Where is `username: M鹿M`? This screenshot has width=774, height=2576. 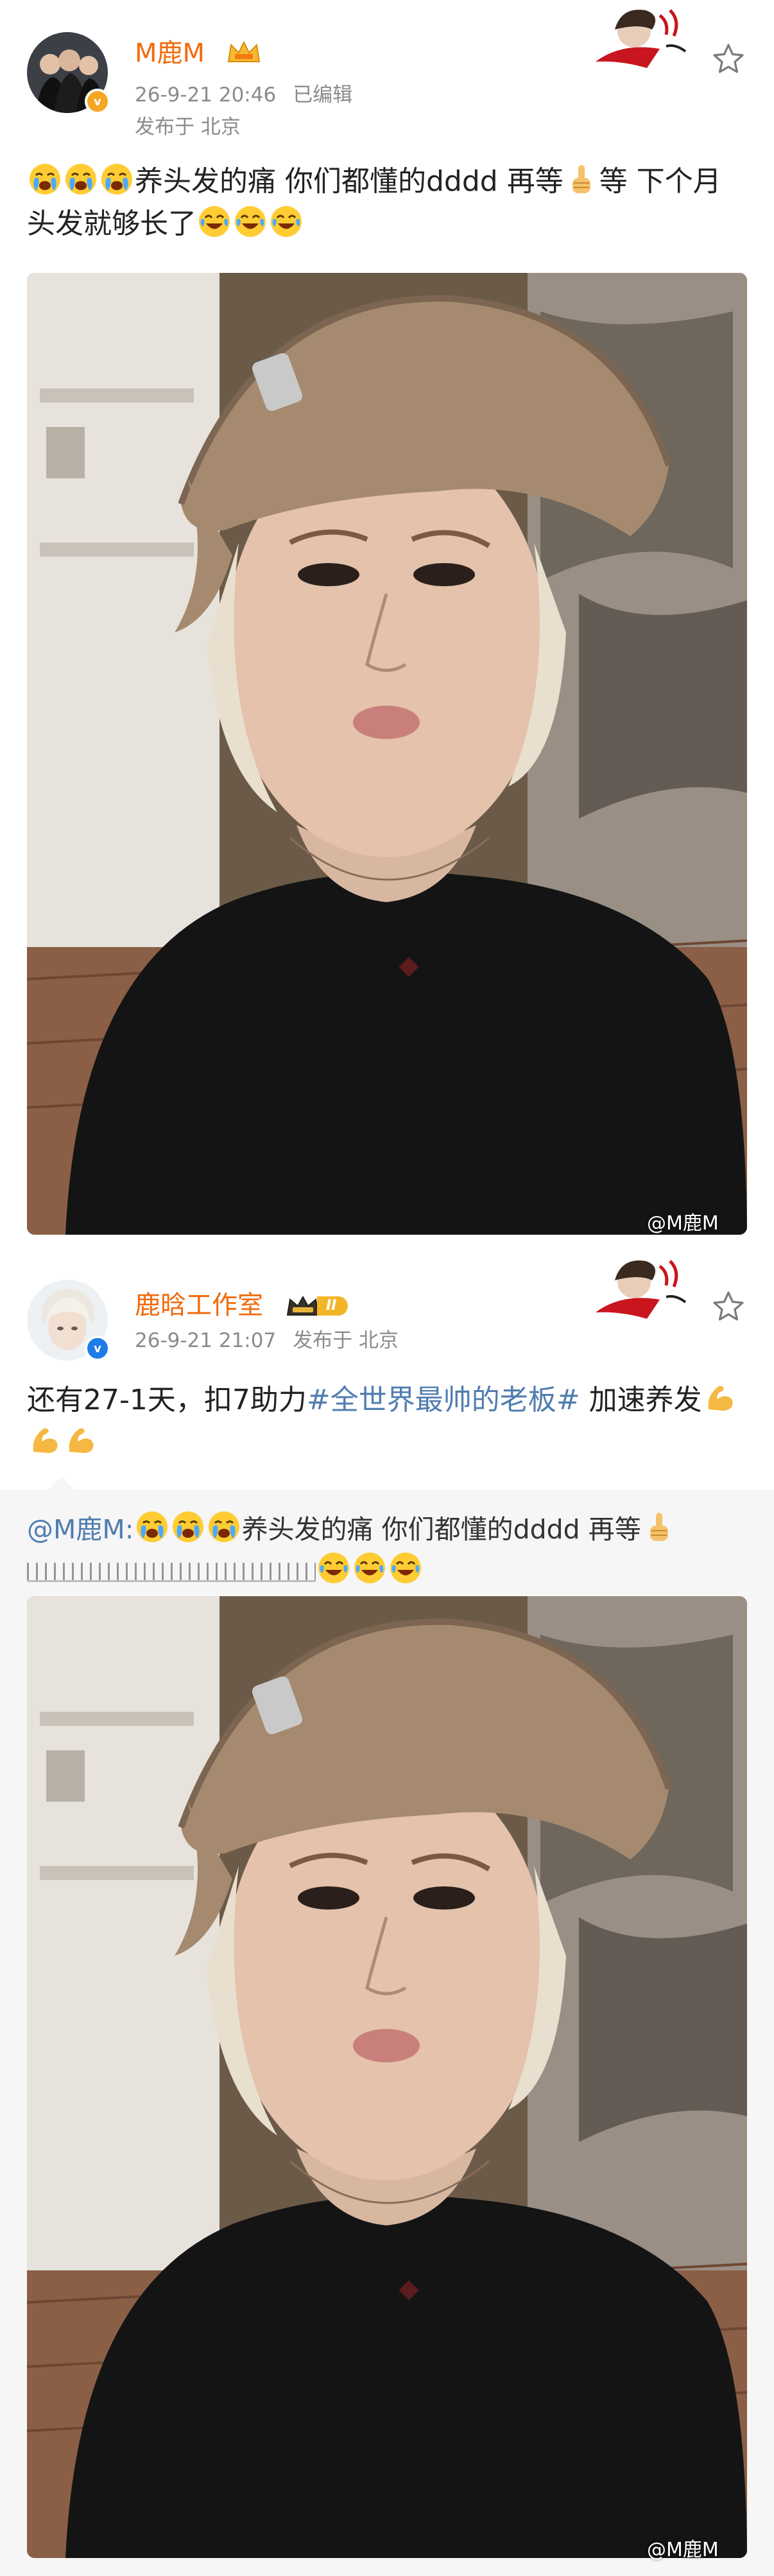 username: M鹿M is located at coordinates (170, 53).